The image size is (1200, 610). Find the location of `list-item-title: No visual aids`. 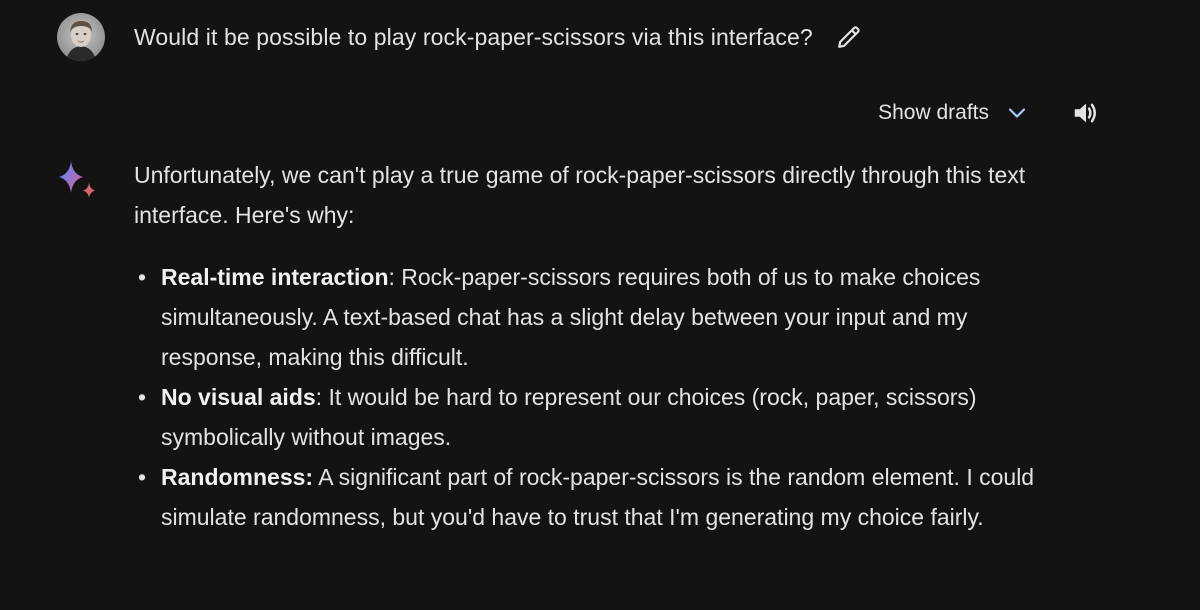

list-item-title: No visual aids is located at coordinates (238, 397).